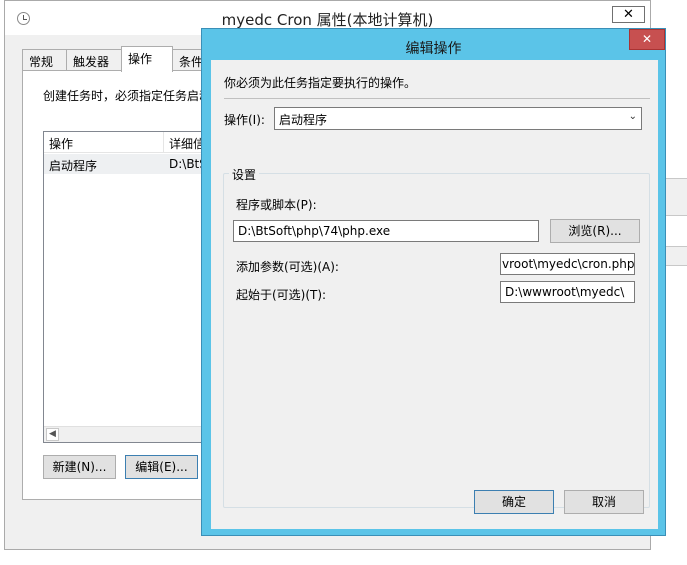  I want to click on action-select: 启动程序 ⌄, so click(458, 118).